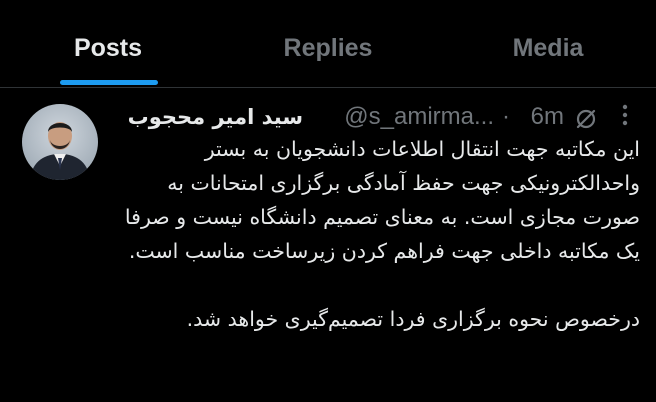 The height and width of the screenshot is (402, 656). I want to click on tab-posts: Posts, so click(108, 48).